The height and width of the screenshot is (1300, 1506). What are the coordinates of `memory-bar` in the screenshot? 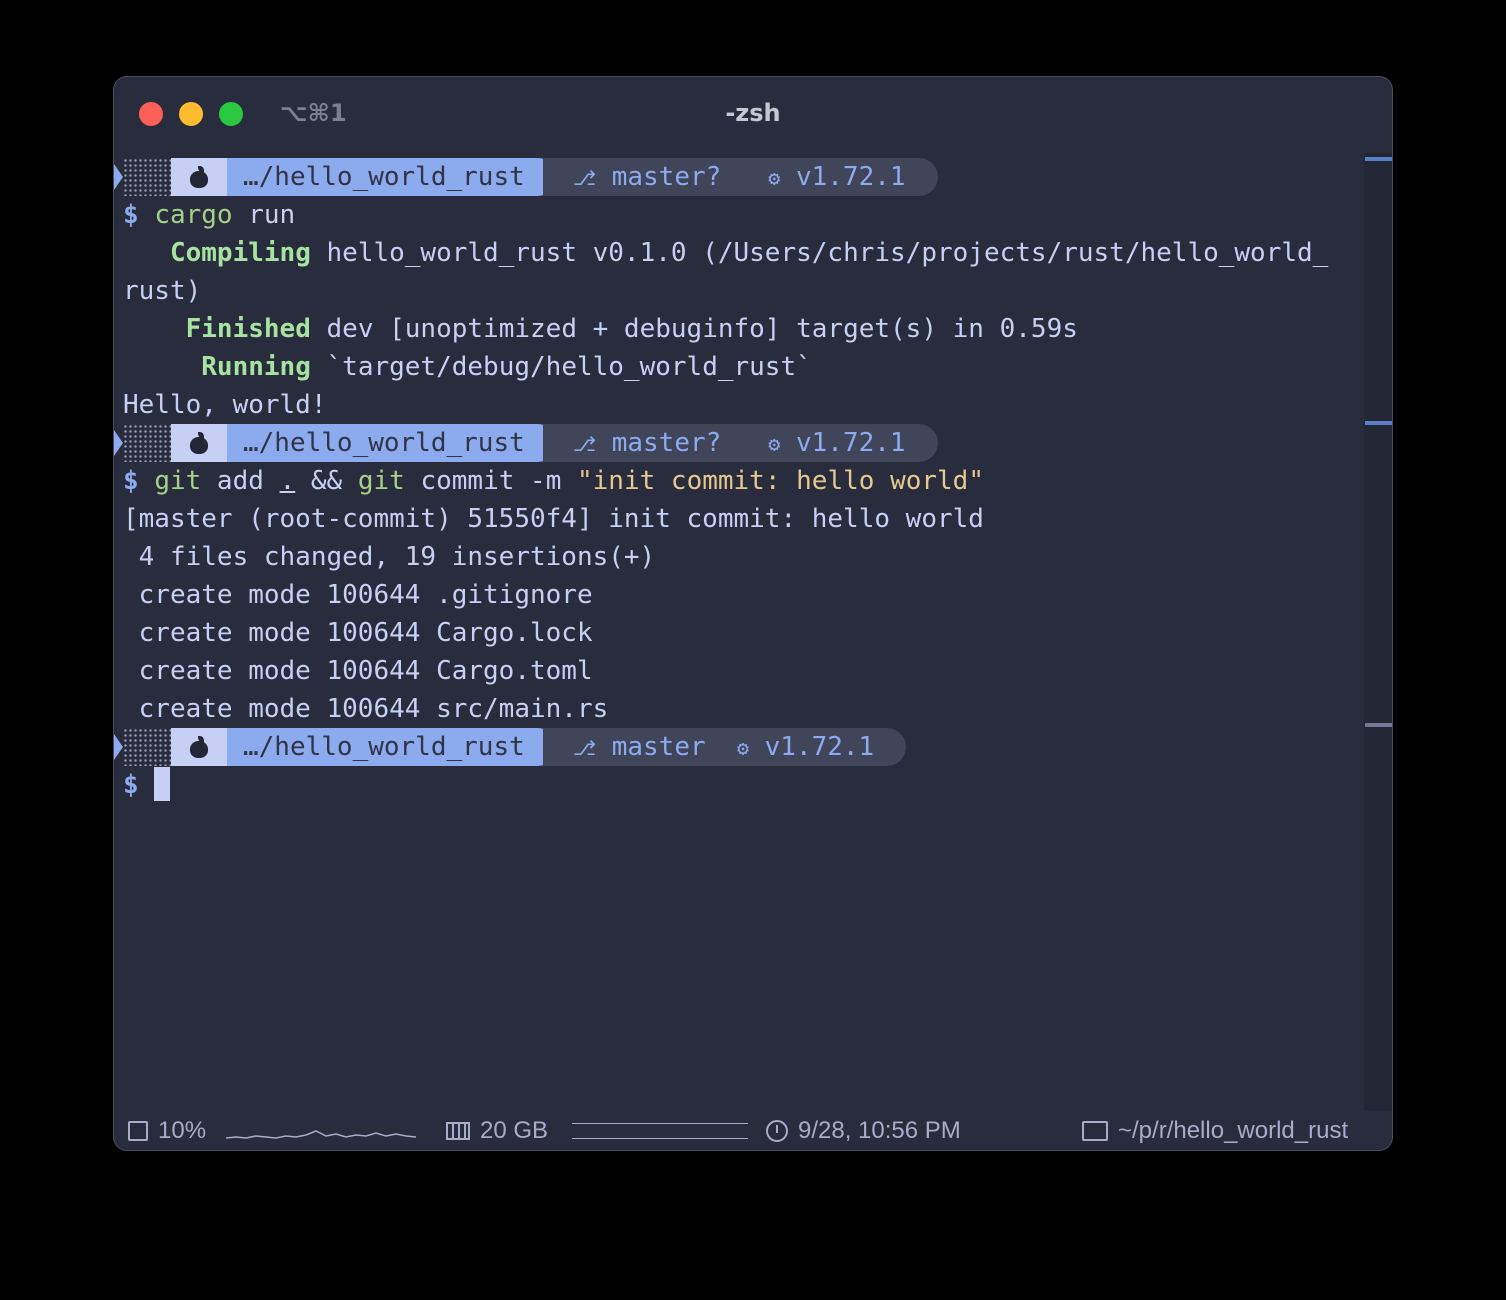 It's located at (660, 1131).